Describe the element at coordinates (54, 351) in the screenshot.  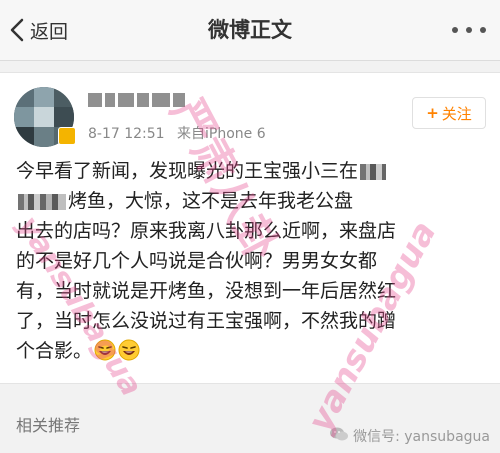
I see `post-text-segment: 个合影。` at that location.